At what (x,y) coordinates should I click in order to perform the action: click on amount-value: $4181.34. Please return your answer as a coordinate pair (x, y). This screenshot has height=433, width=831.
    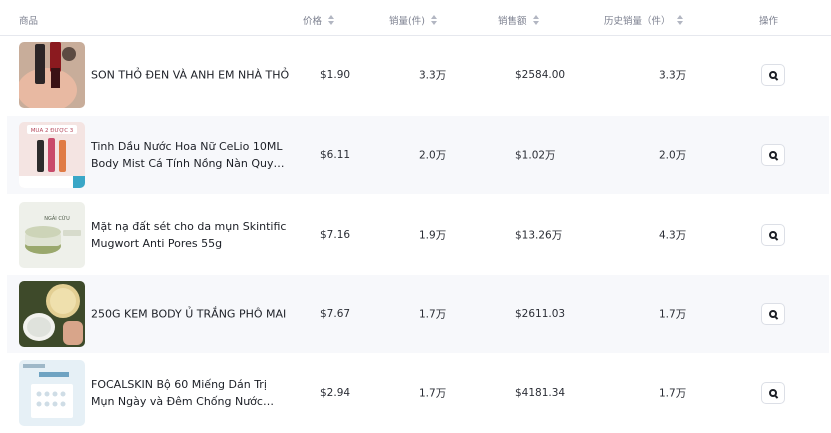
    Looking at the image, I should click on (540, 393).